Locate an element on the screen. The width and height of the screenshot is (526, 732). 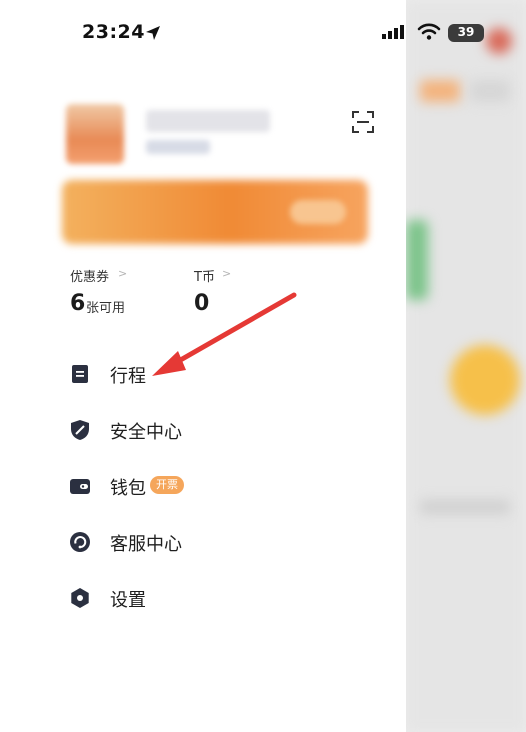
gear-icon is located at coordinates (80, 598).